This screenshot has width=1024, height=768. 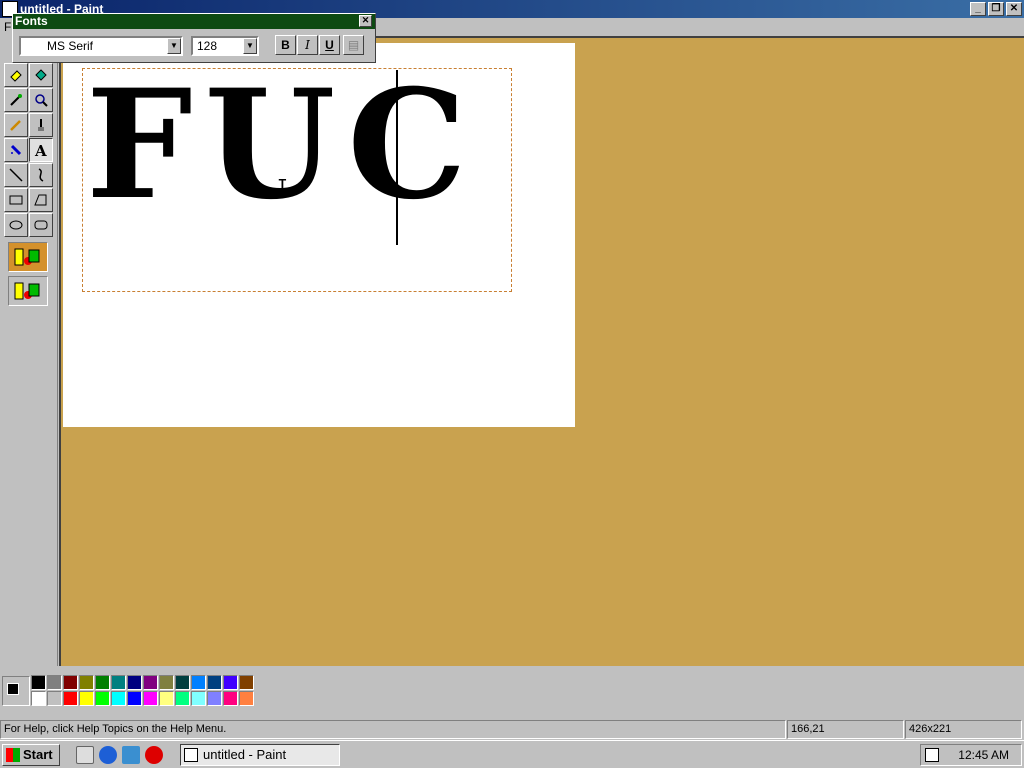 What do you see at coordinates (282, 145) in the screenshot?
I see `canvas-typed-text: FUC` at bounding box center [282, 145].